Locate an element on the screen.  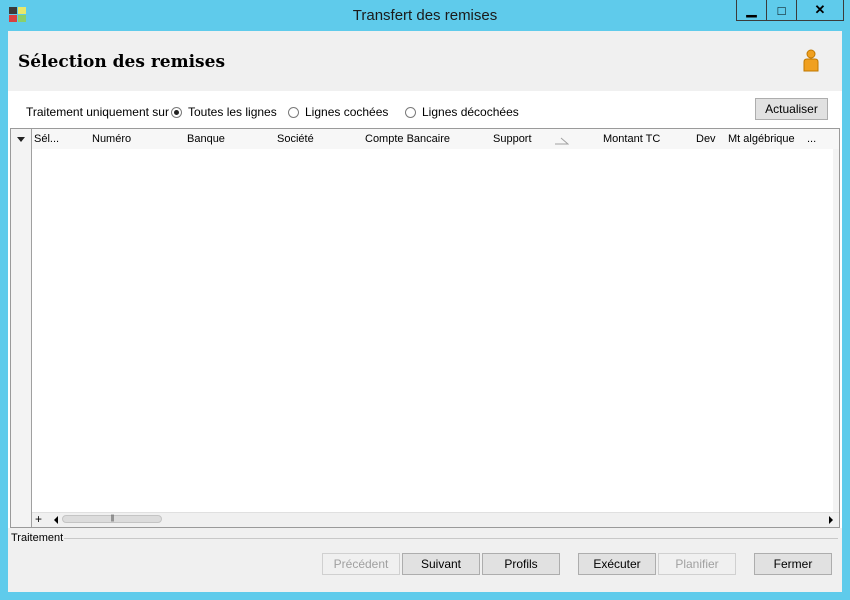
filter-label: Traitement uniquement sur : is located at coordinates (101, 112).